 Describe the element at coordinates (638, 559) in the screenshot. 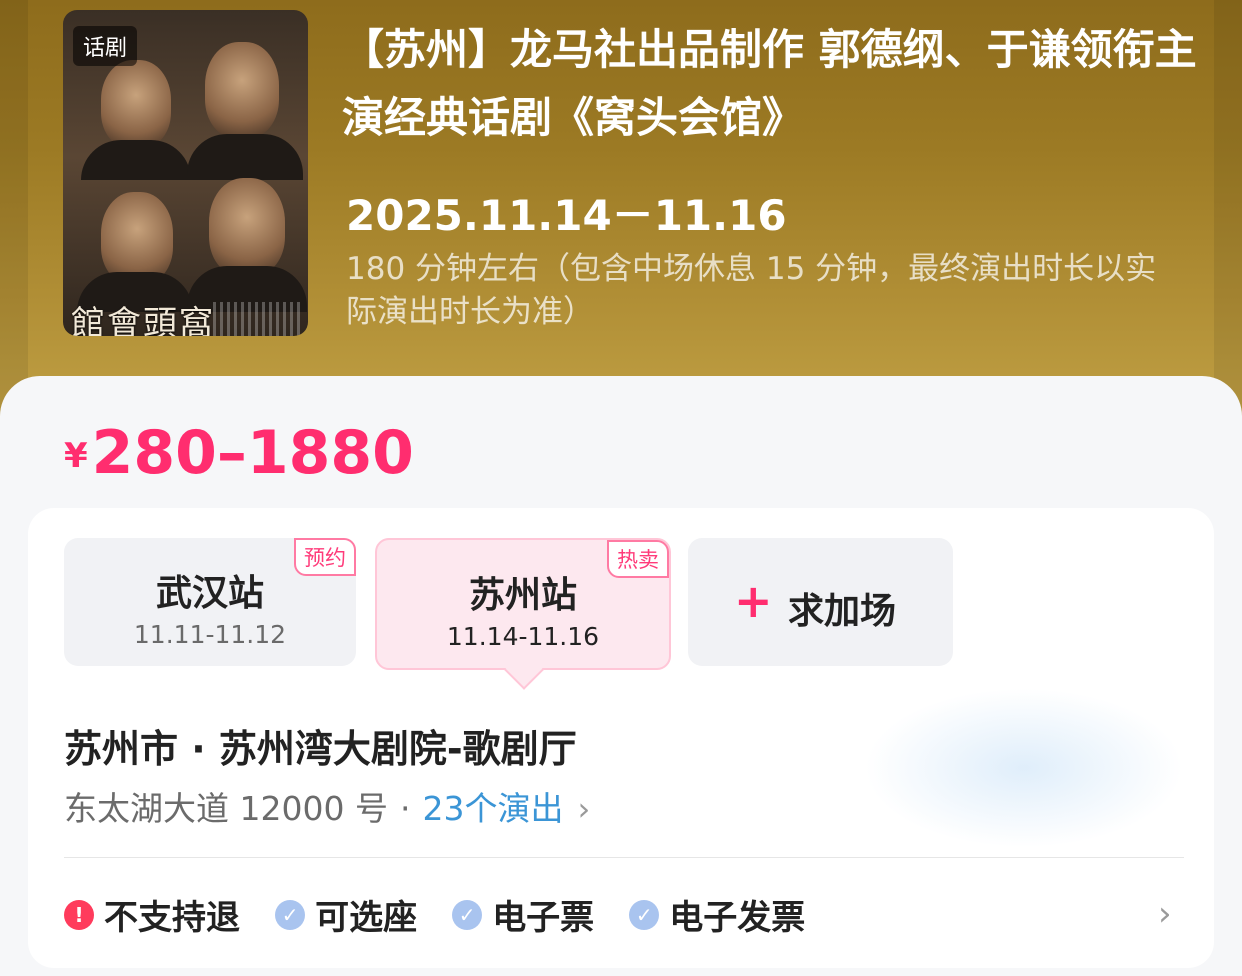

I see `station-badge-hot: 热卖` at that location.